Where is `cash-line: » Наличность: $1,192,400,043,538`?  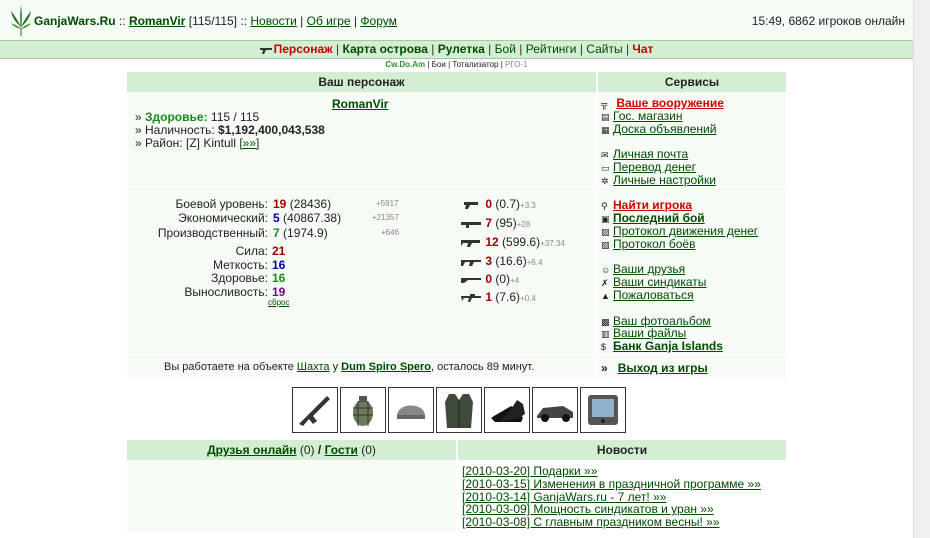
cash-line: » Наличность: $1,192,400,043,538 is located at coordinates (230, 130).